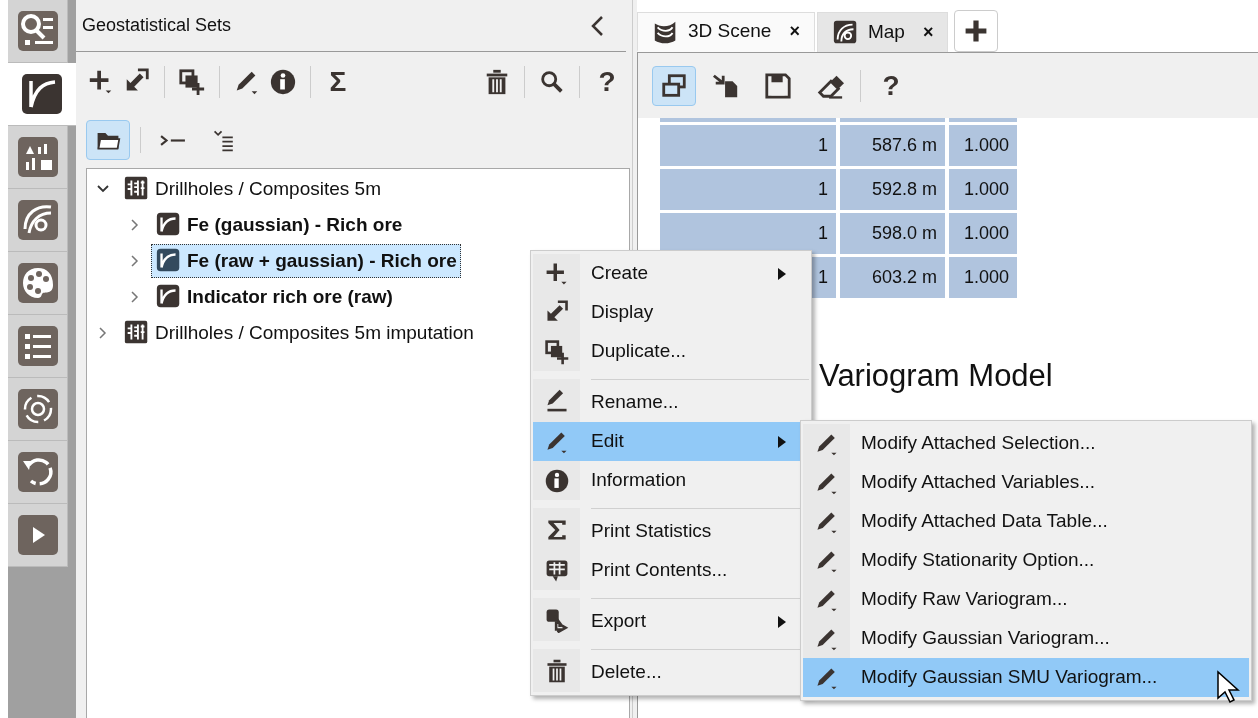 This screenshot has height=718, width=1258. I want to click on windows-icon, so click(674, 85).